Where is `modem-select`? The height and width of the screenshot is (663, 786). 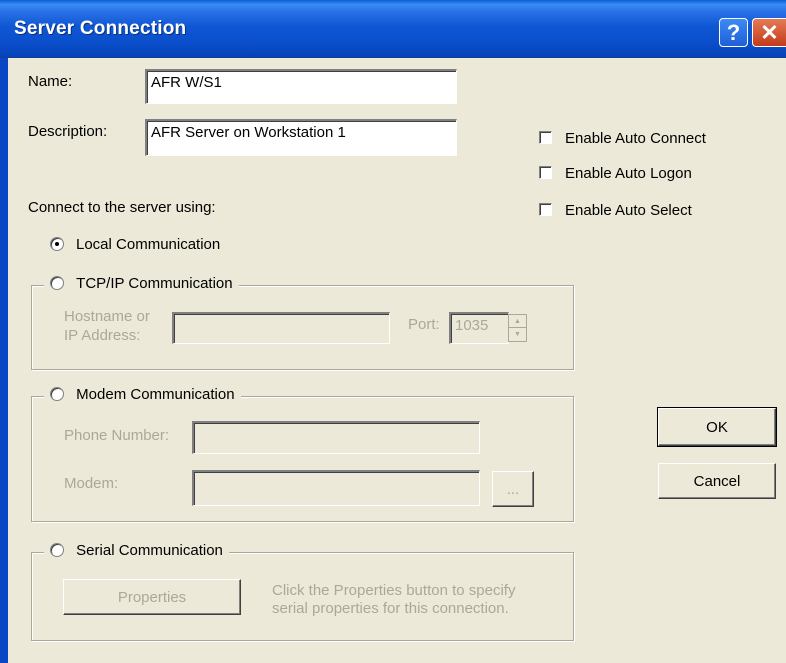
modem-select is located at coordinates (336, 488).